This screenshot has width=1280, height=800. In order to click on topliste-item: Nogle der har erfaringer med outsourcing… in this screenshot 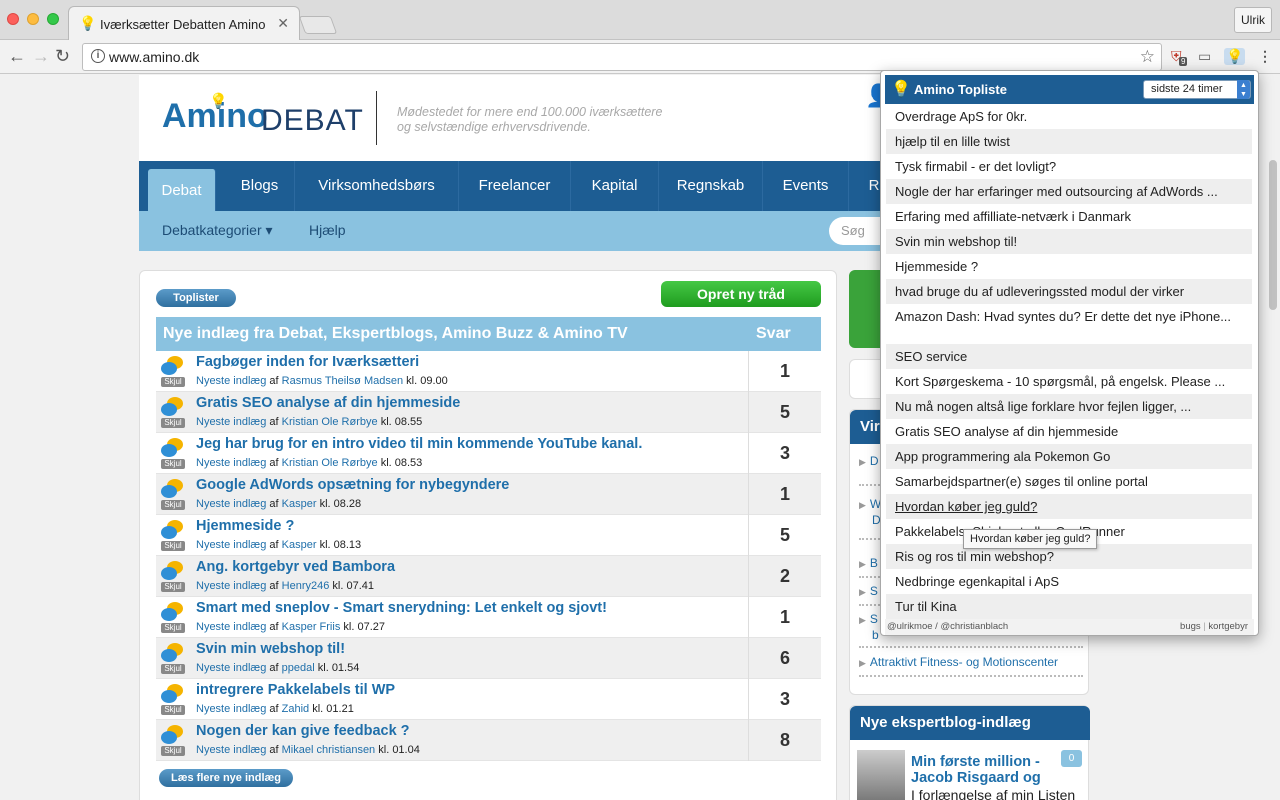, I will do `click(1069, 191)`.